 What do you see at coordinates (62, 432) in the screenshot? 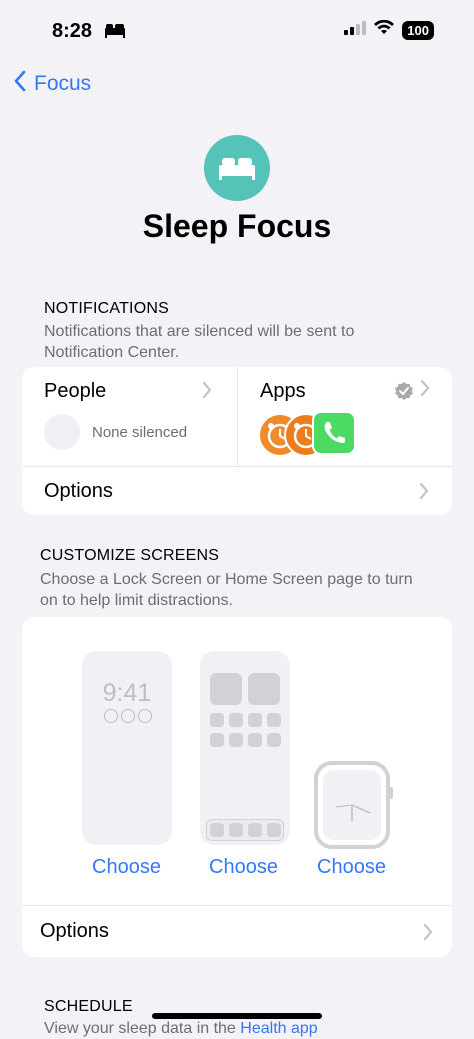
I see `people-placeholder-avatar` at bounding box center [62, 432].